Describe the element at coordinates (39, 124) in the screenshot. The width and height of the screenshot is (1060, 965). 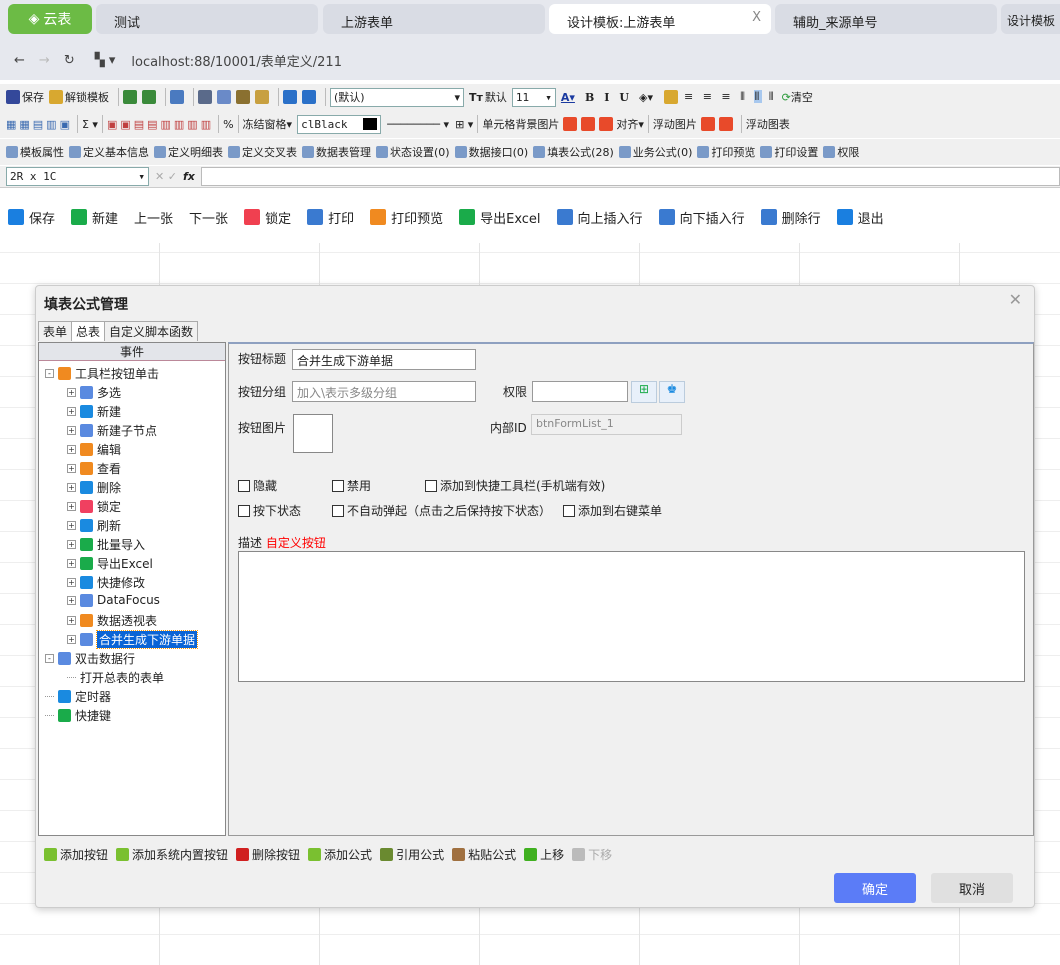
I see `table-icons: ▦▦▤▥▣` at that location.